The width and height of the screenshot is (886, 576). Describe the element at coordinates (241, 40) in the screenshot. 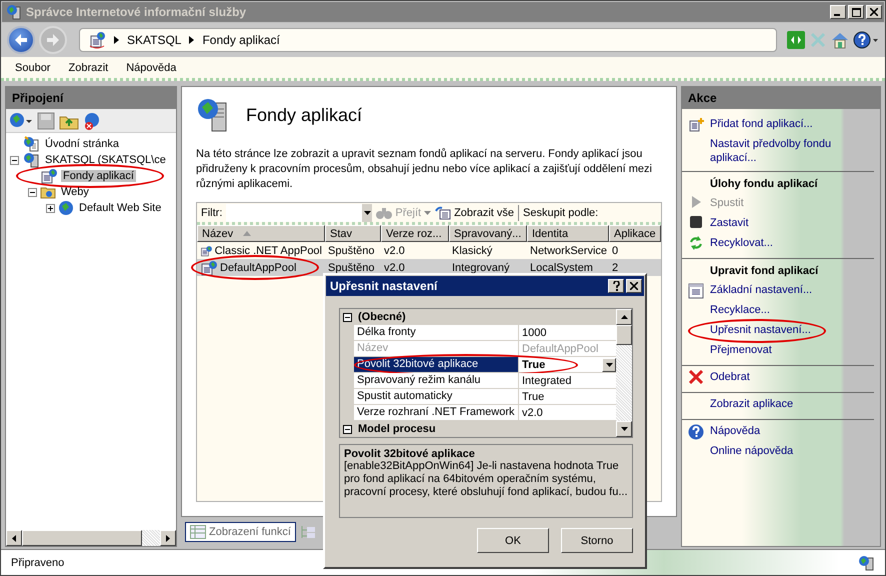

I see `breadcrumb-item: Fondy aplikací` at that location.